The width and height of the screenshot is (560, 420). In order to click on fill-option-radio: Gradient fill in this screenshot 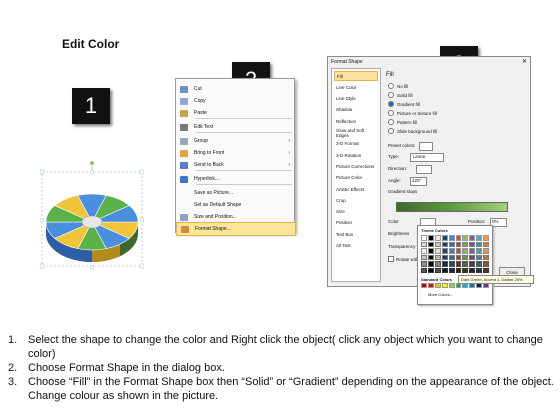, I will do `click(404, 104)`.